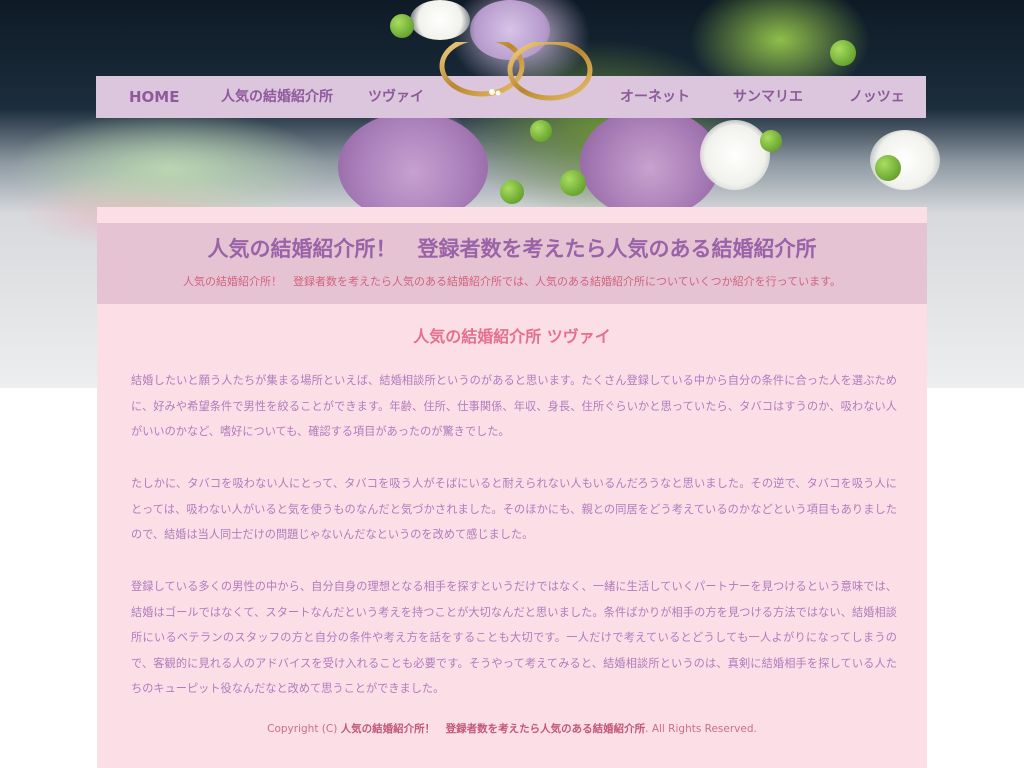 This screenshot has height=768, width=1024. Describe the element at coordinates (277, 97) in the screenshot. I see `nav-item-ninki: 人気の結婚紹介所` at that location.